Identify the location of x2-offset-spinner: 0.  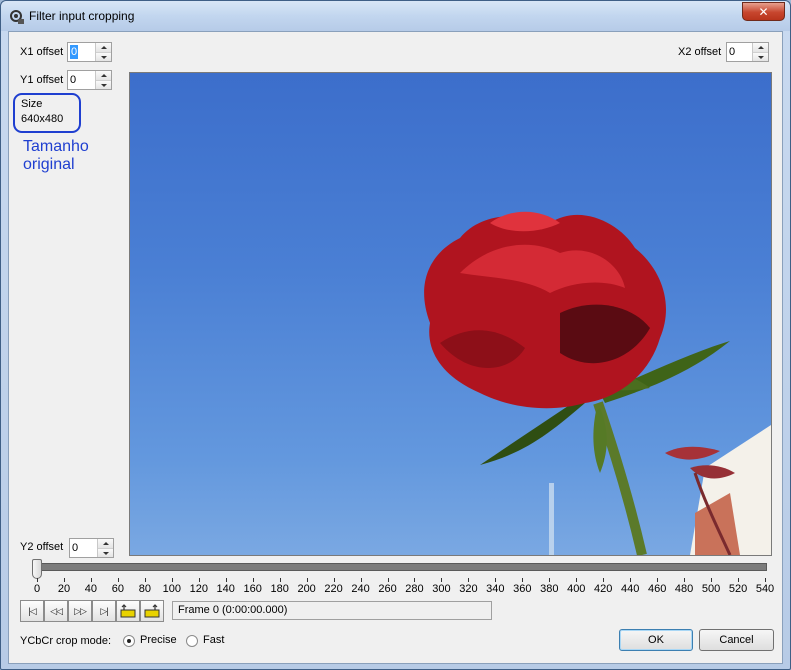
(747, 52).